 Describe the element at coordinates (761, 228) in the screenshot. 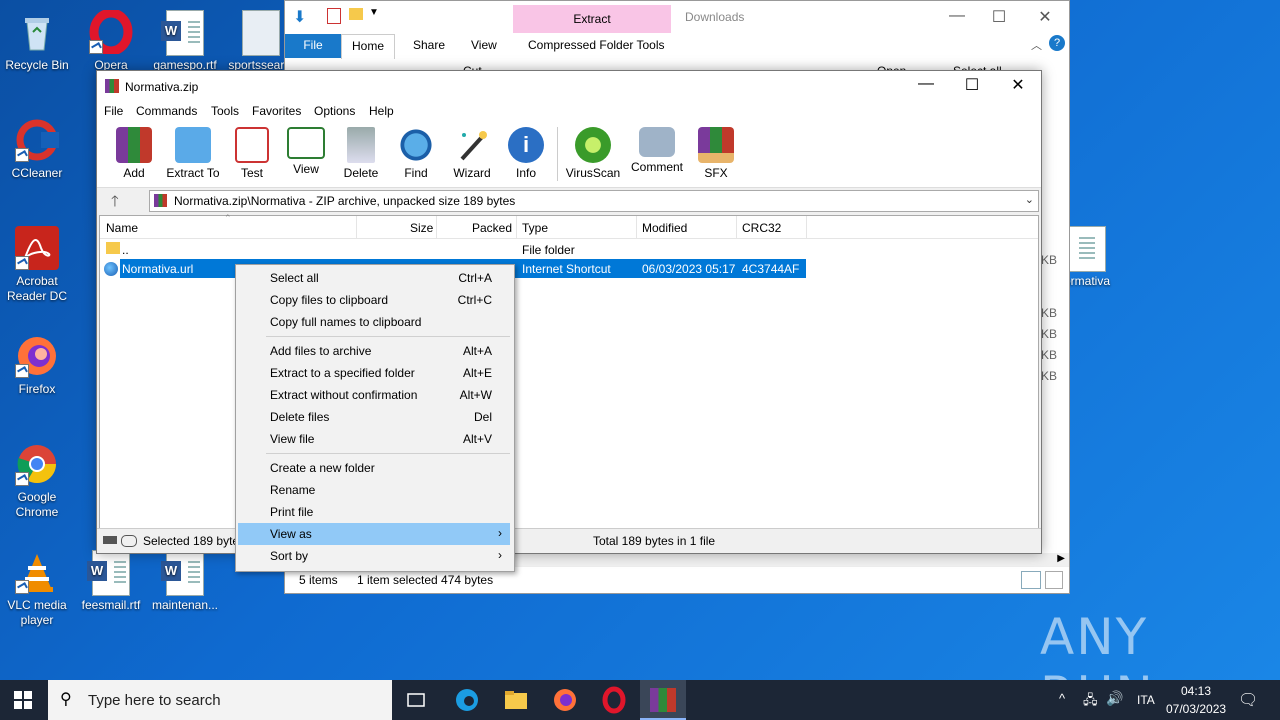

I see `column-crc32: CRC32` at that location.